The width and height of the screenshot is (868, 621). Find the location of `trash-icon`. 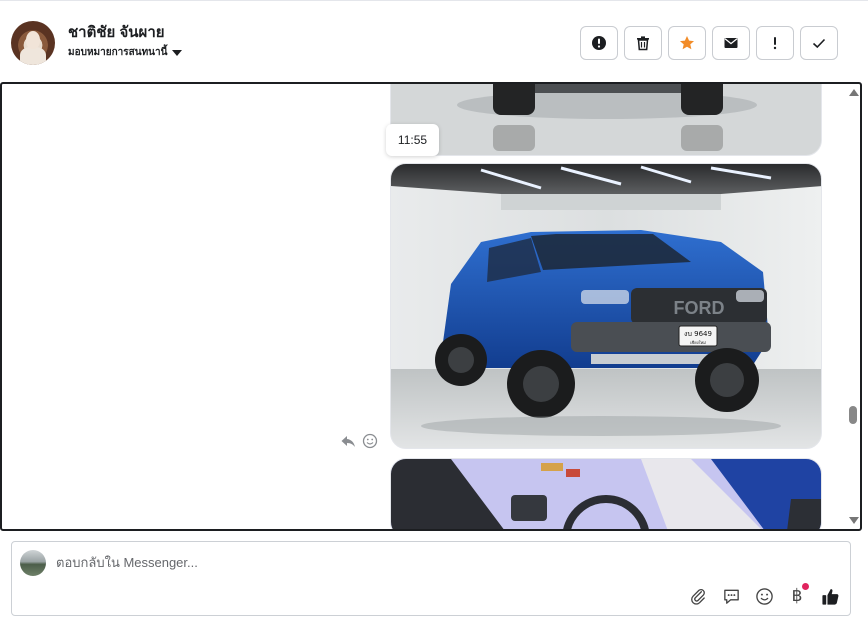

trash-icon is located at coordinates (643, 43).